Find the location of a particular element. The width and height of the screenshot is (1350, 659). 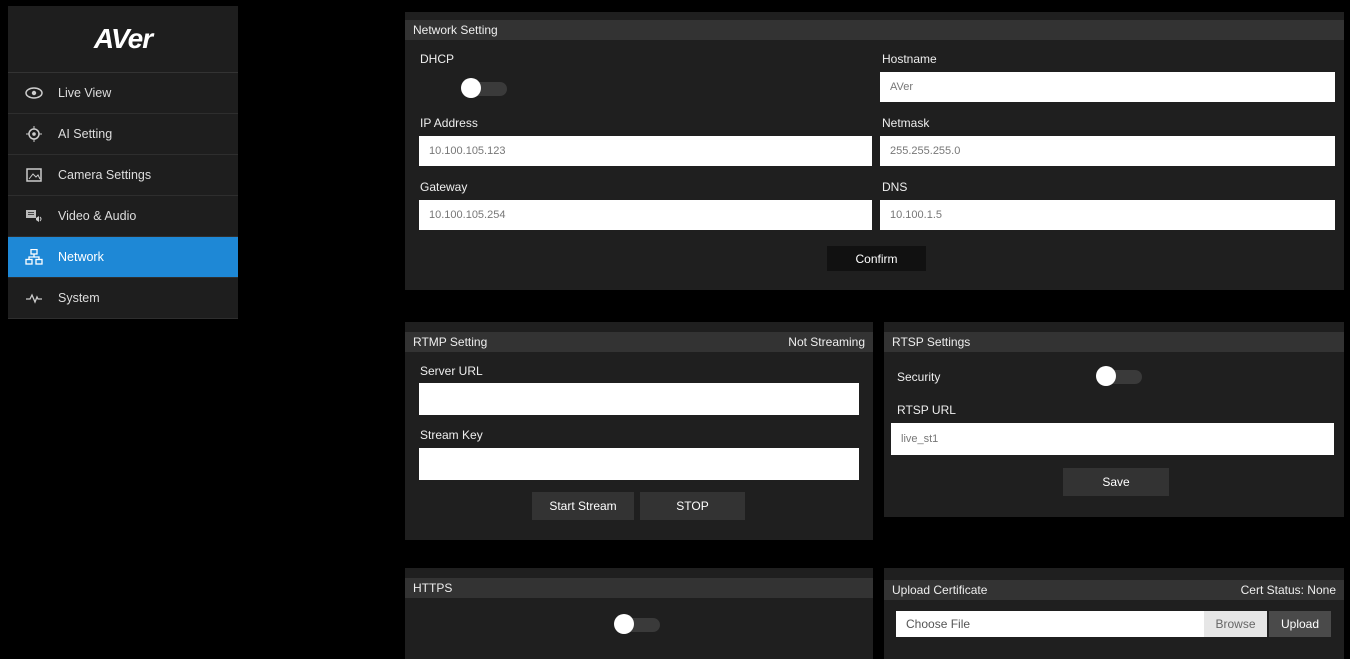

stream-key-label: Stream Key is located at coordinates (451, 435).